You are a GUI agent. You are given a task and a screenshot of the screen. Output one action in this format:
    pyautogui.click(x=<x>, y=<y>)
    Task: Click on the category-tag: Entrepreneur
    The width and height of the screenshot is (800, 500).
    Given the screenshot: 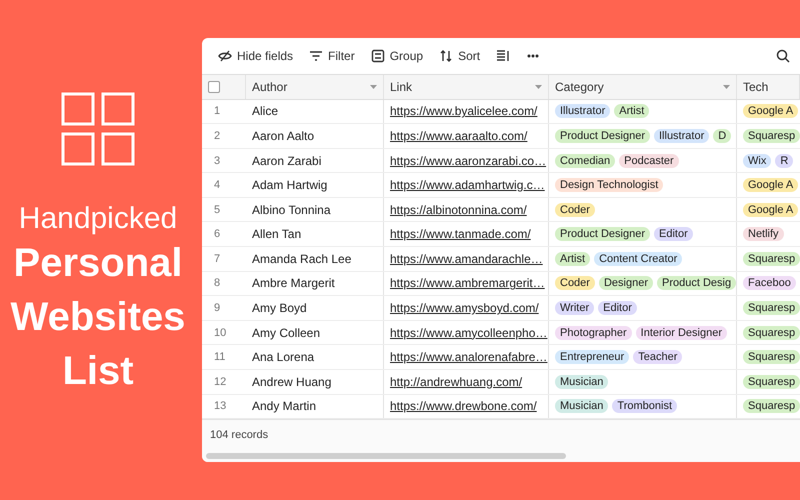 What is the action you would take?
    pyautogui.click(x=592, y=357)
    